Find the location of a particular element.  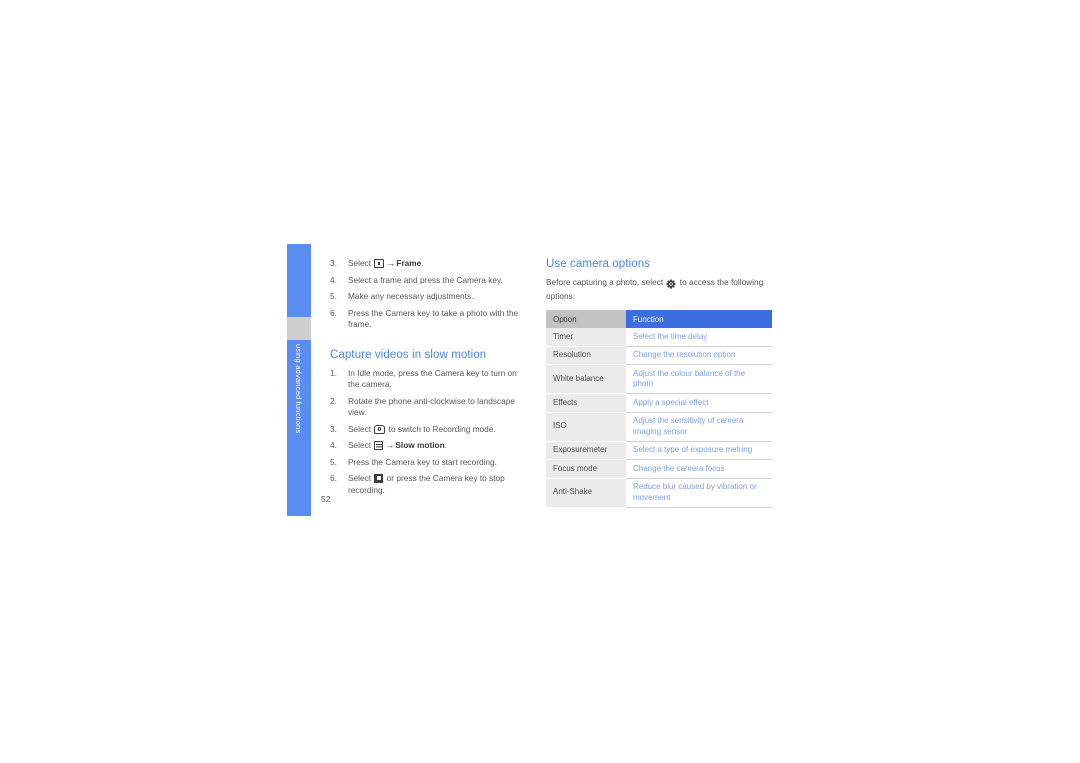

step-text-suffix: to switch to Recording mode. is located at coordinates (441, 428).